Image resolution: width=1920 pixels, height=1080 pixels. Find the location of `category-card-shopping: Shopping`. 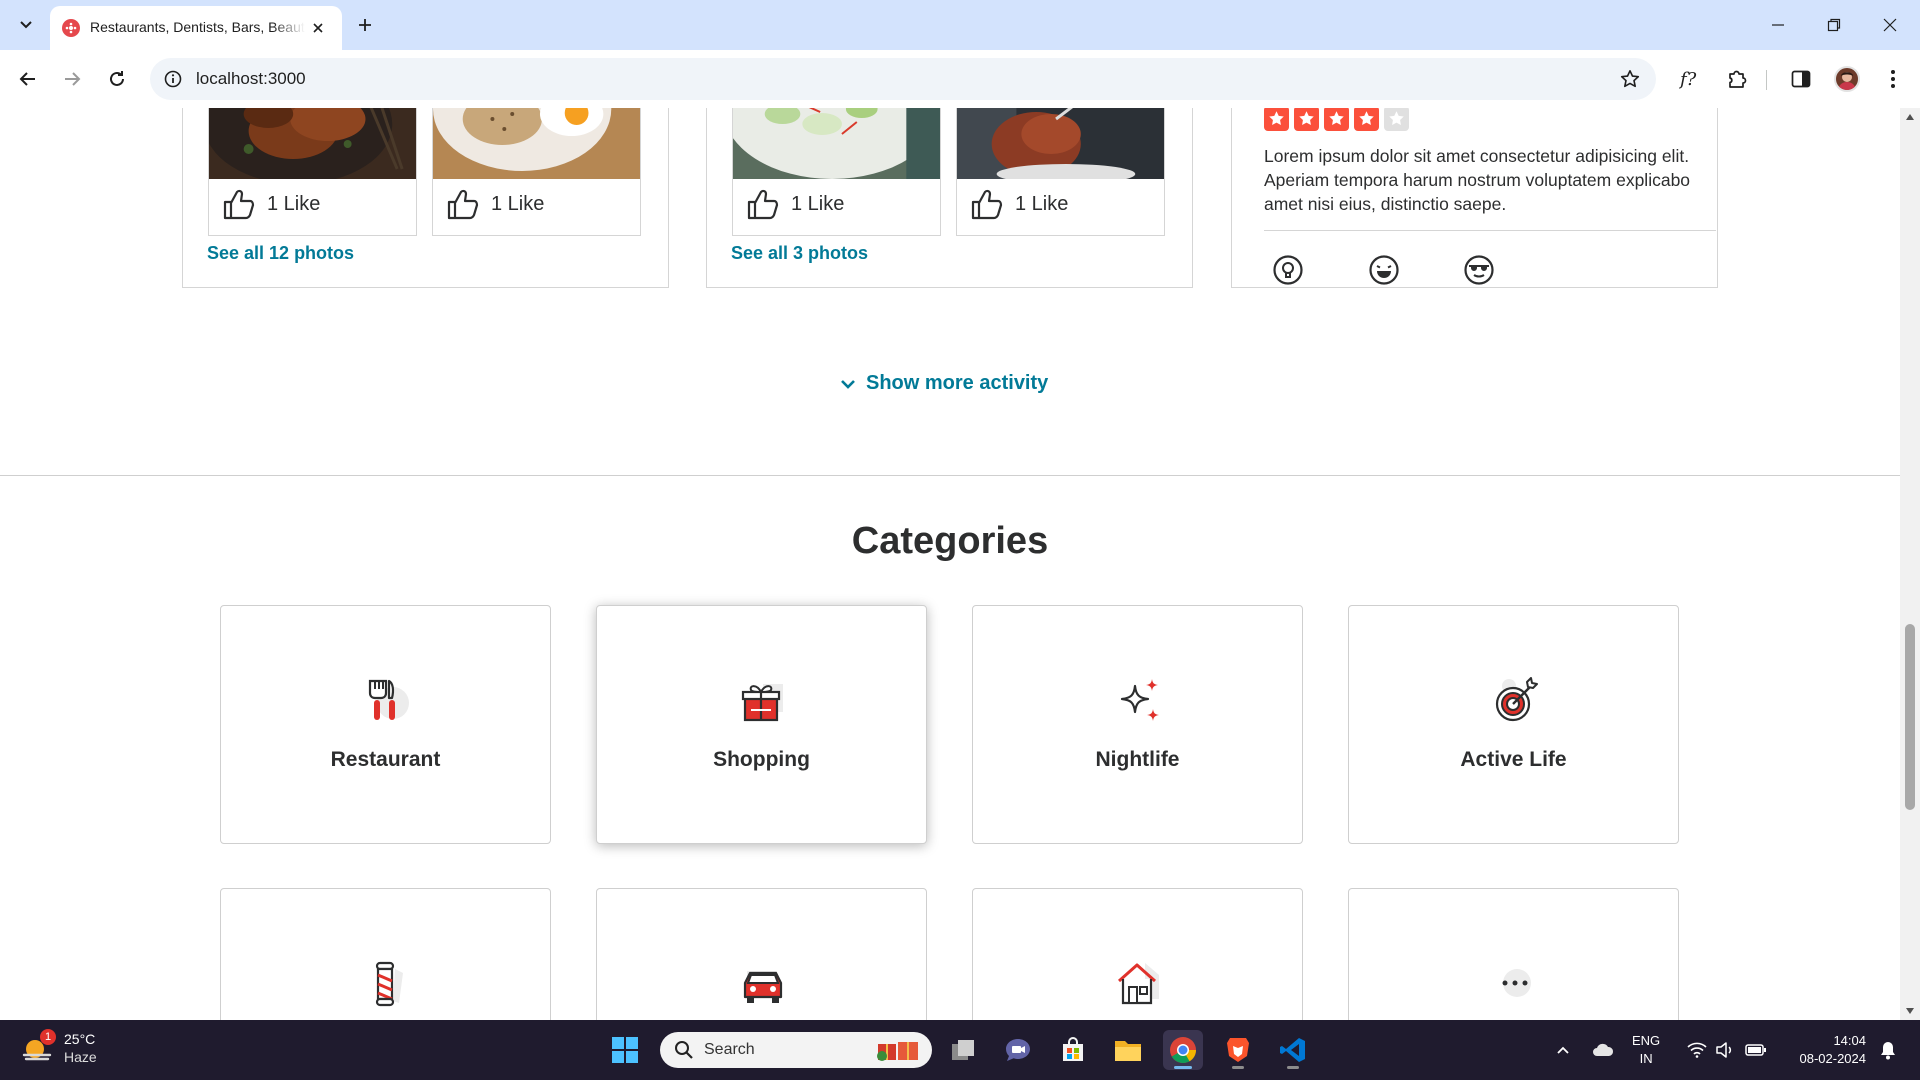

category-card-shopping: Shopping is located at coordinates (761, 724).